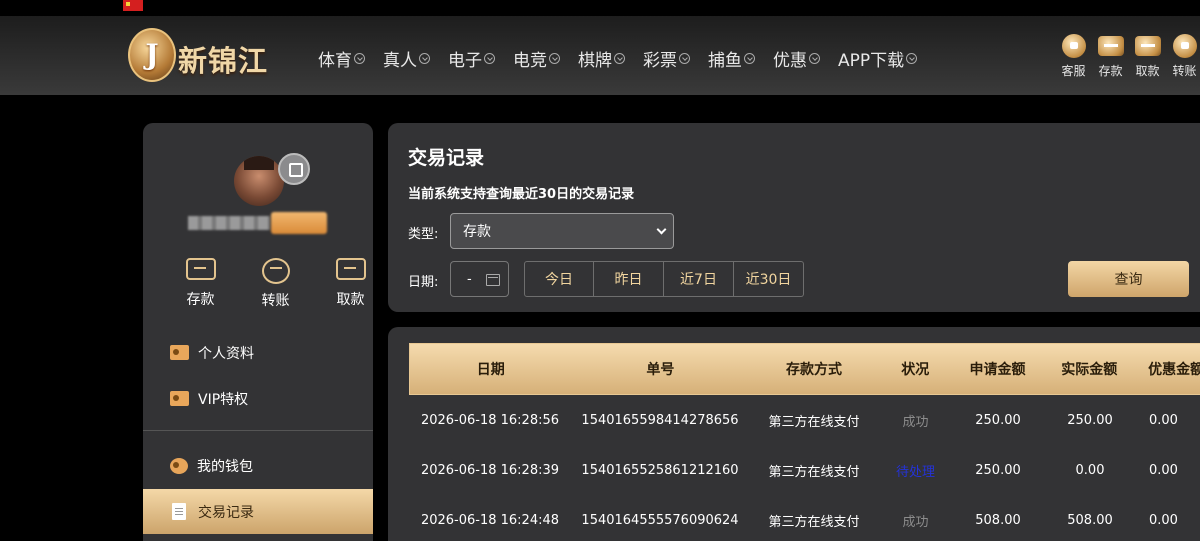  Describe the element at coordinates (536, 58) in the screenshot. I see `nav-esports: 电竞` at that location.